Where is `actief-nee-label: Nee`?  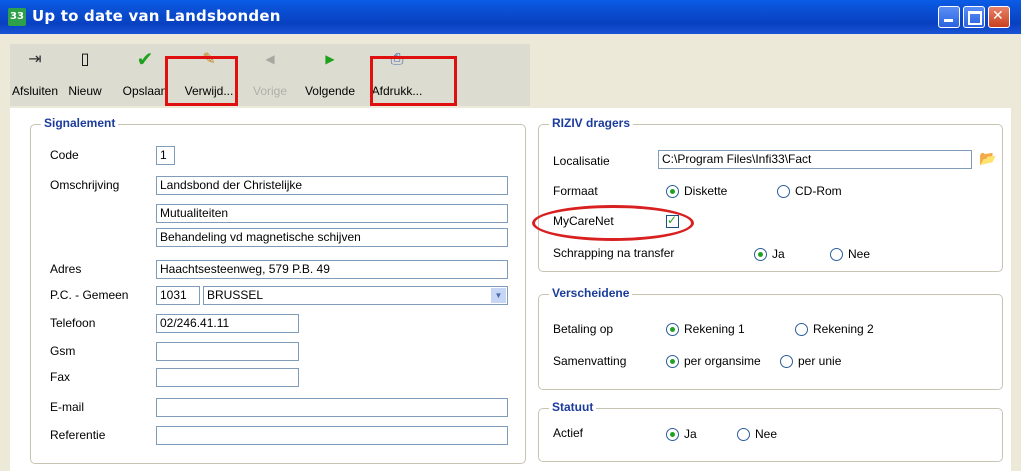
actief-nee-label: Nee is located at coordinates (766, 434).